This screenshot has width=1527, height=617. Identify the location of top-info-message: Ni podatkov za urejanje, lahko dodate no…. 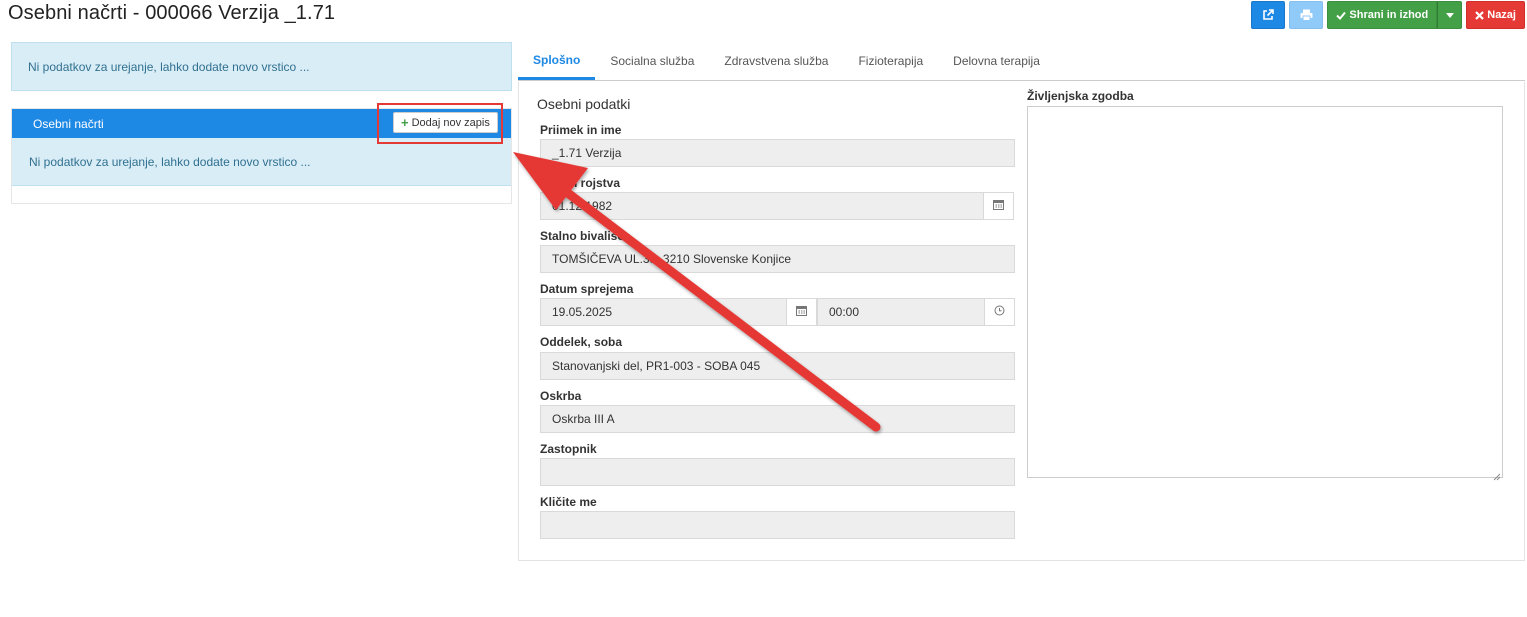
(261, 66).